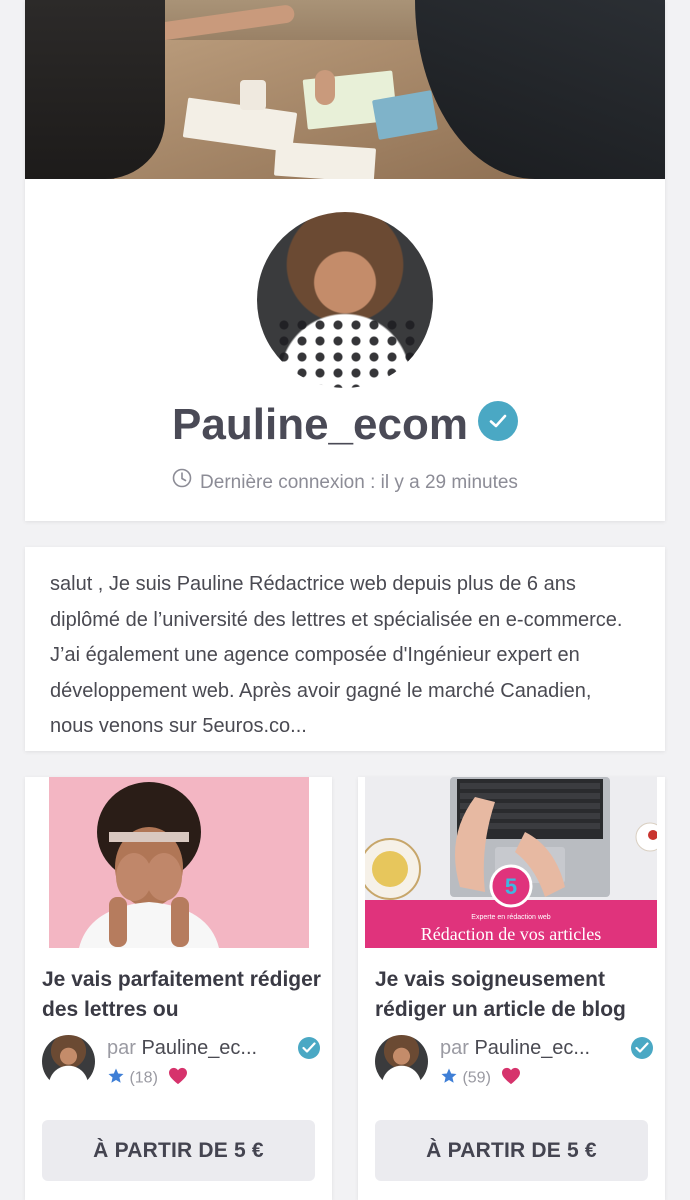 The width and height of the screenshot is (690, 1200). I want to click on clock-icon, so click(182, 481).